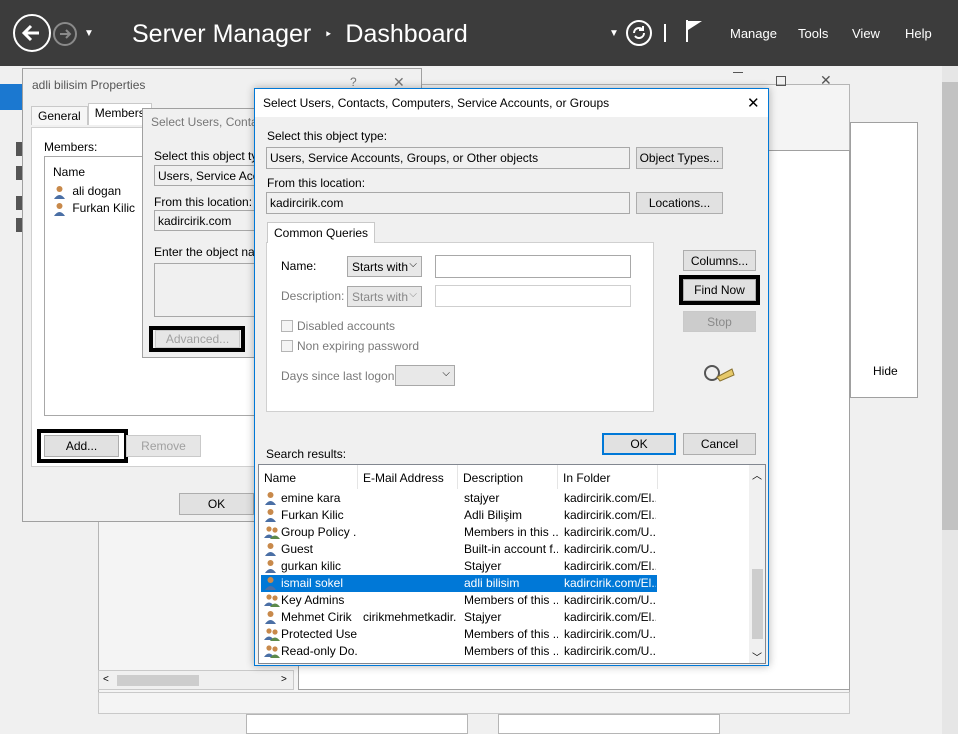 This screenshot has height=734, width=958. What do you see at coordinates (753, 33) in the screenshot?
I see `menu-manage: Manage` at bounding box center [753, 33].